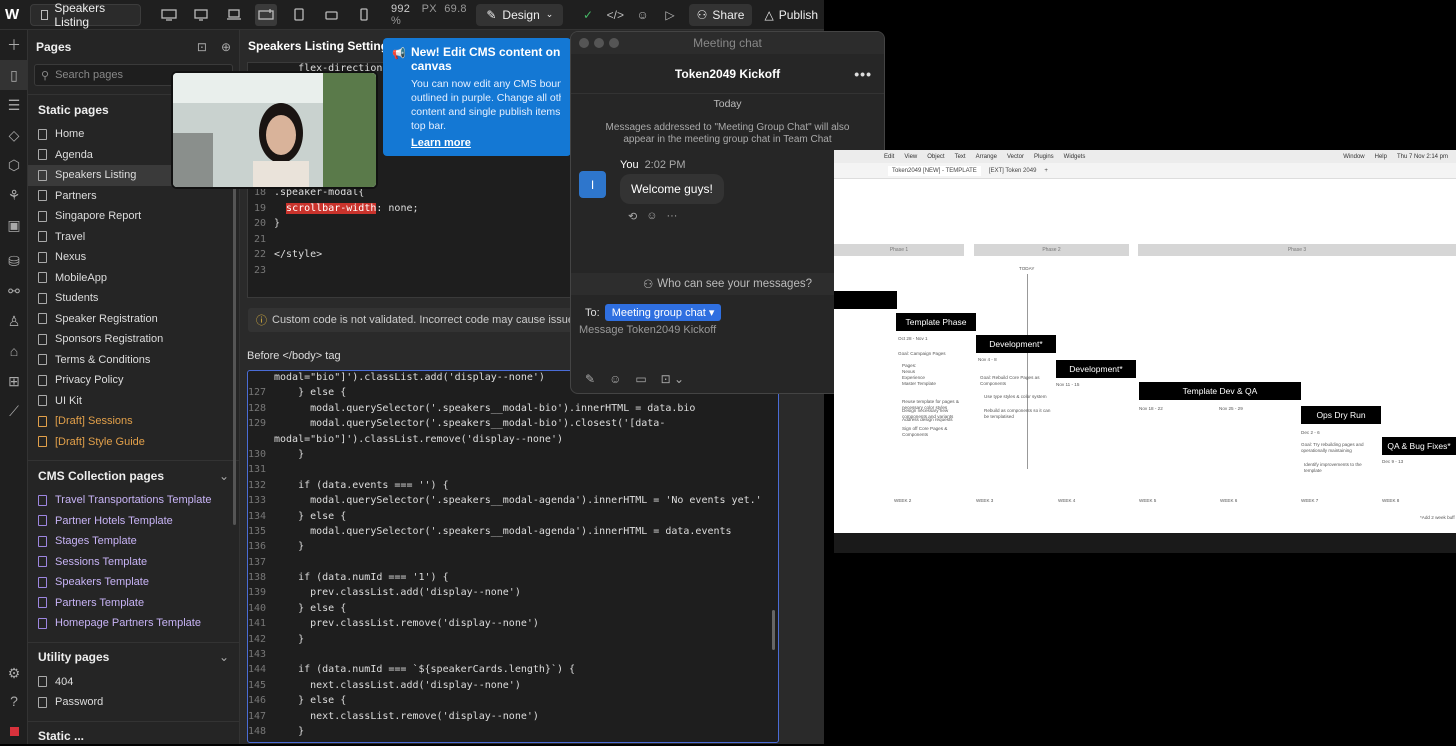 The image size is (1456, 746). I want to click on users-icon: ♙, so click(14, 321).